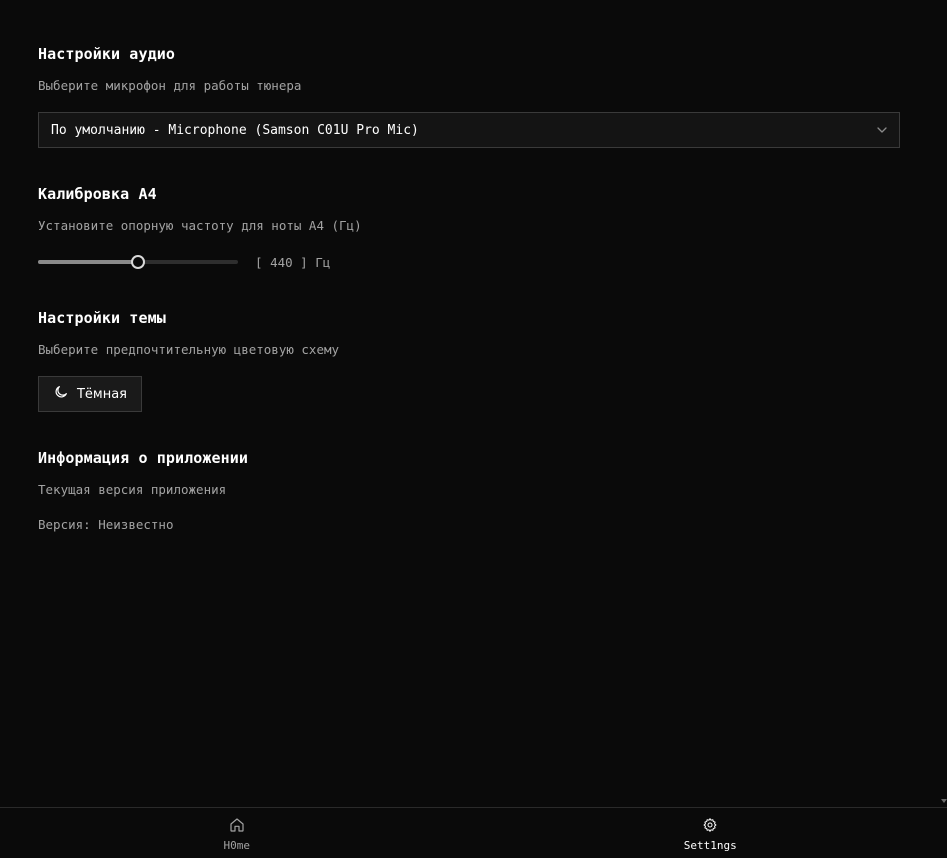  Describe the element at coordinates (97, 194) in the screenshot. I see `calibration-title: Калибровка A4` at that location.